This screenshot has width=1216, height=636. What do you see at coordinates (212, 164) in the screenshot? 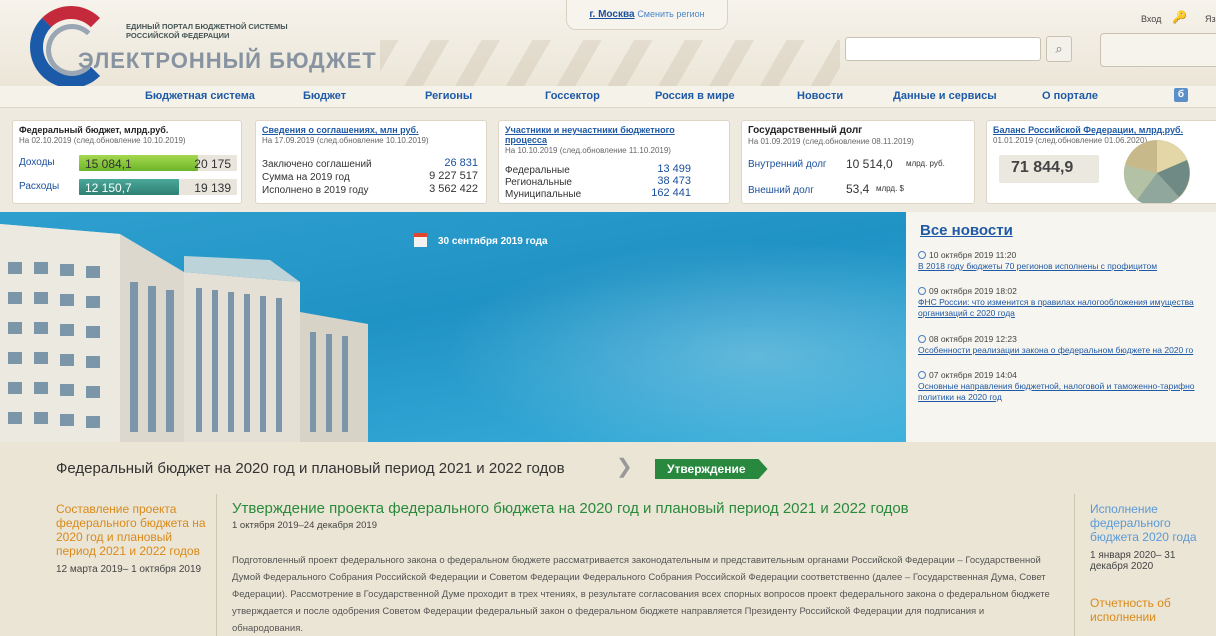
I see `income-total: 20 175` at bounding box center [212, 164].